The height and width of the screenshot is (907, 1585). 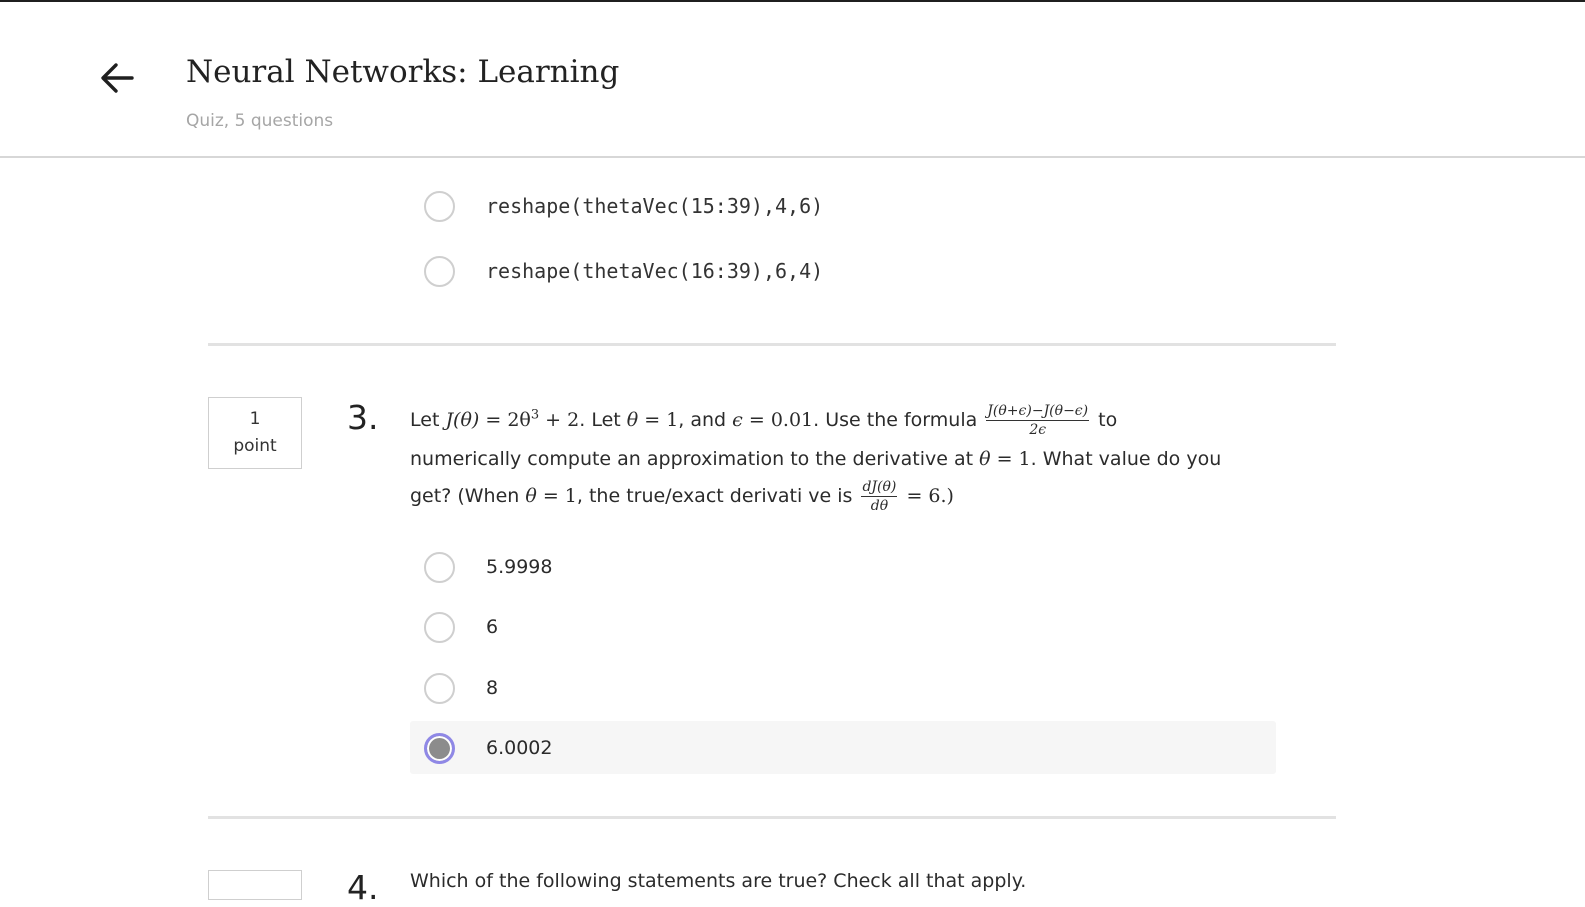 I want to click on option-label: reshape(thetaVec(15:39),4,6), so click(x=655, y=206).